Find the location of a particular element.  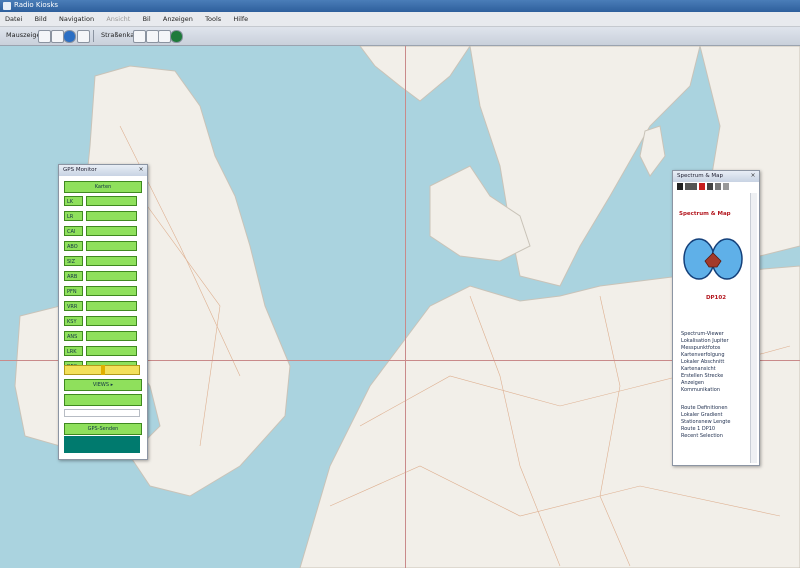

row-label-lrk: LRK is located at coordinates (73, 351).